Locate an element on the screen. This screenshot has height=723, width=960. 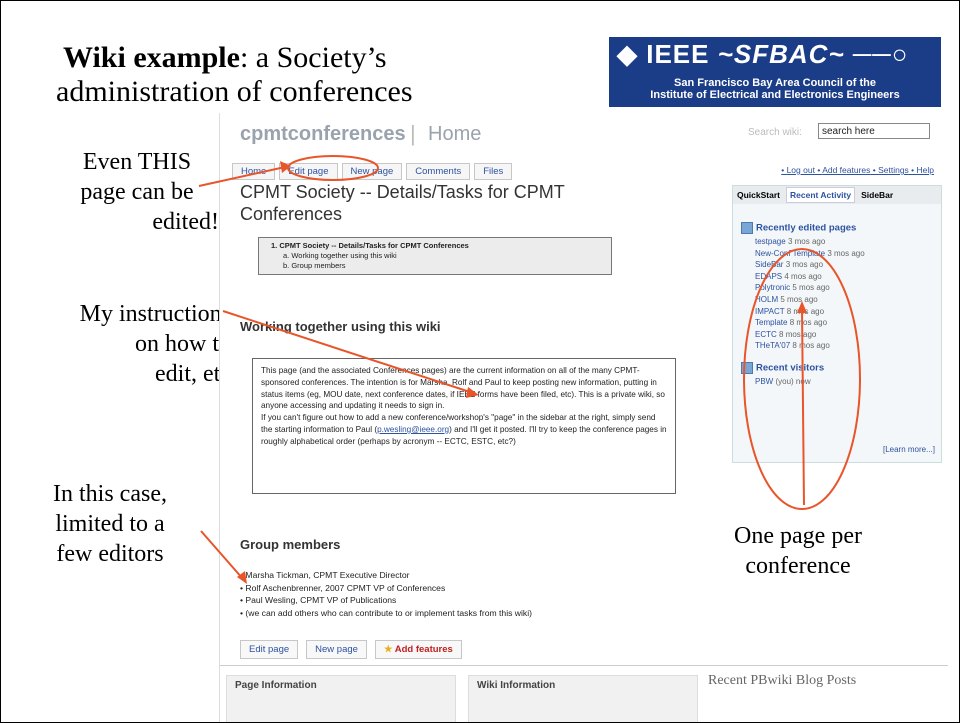
slide-title-line2: administration of conferences is located at coordinates (234, 91).